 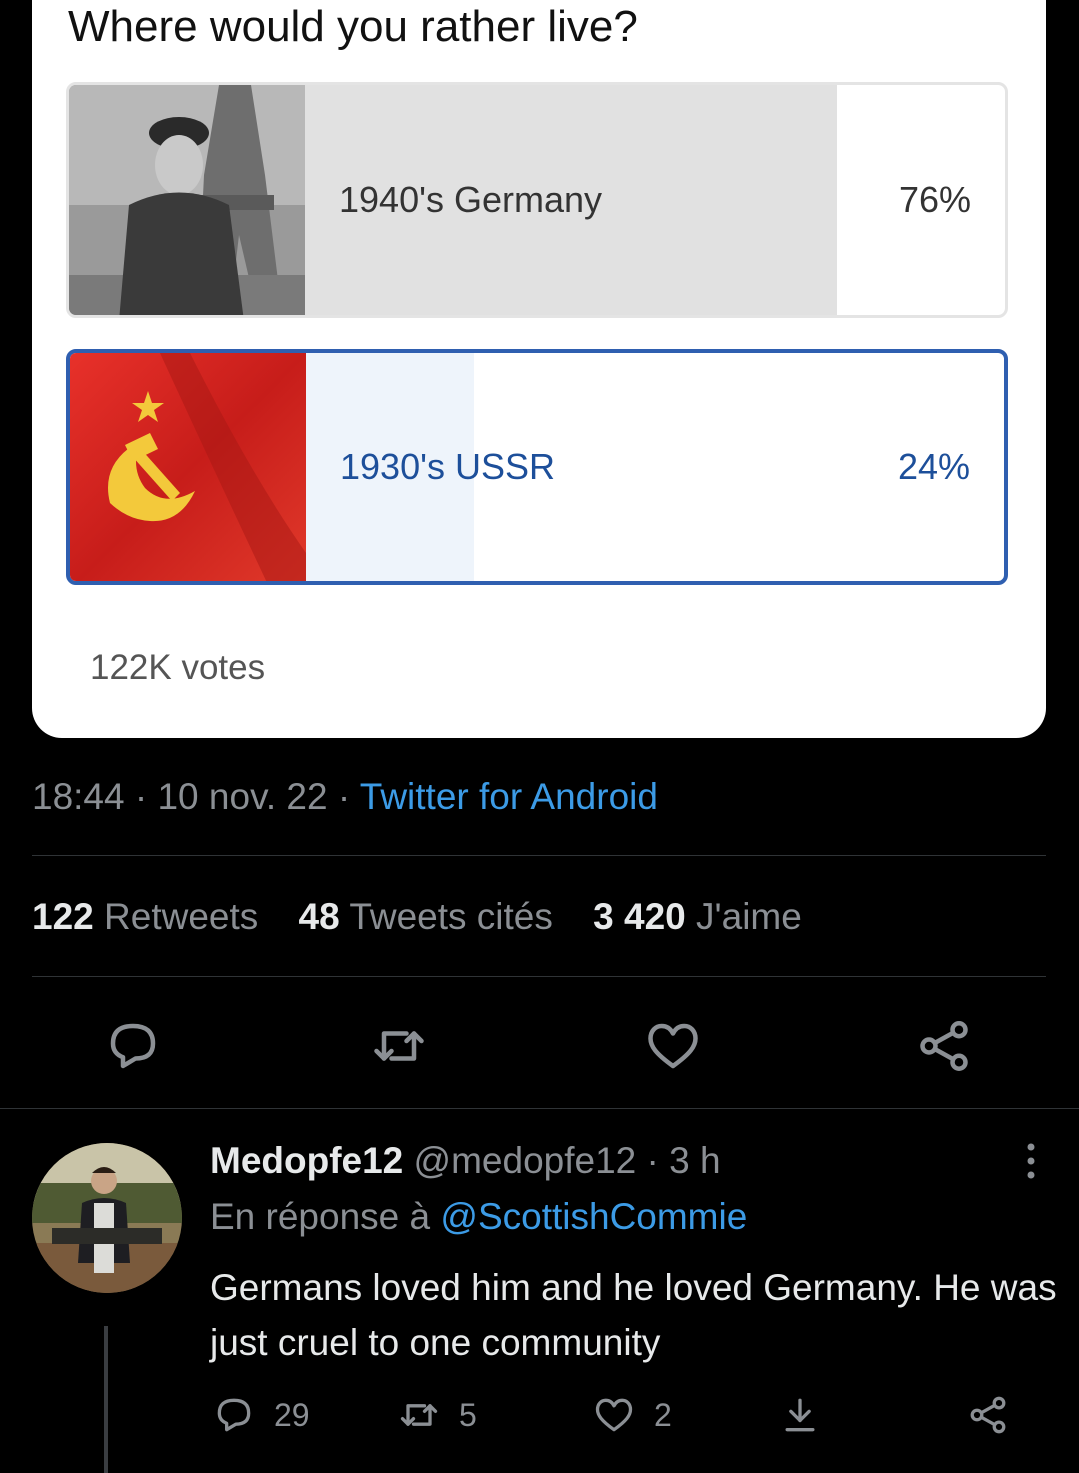 What do you see at coordinates (593, 1216) in the screenshot?
I see `replied-to-handle: @ScottishCommie` at bounding box center [593, 1216].